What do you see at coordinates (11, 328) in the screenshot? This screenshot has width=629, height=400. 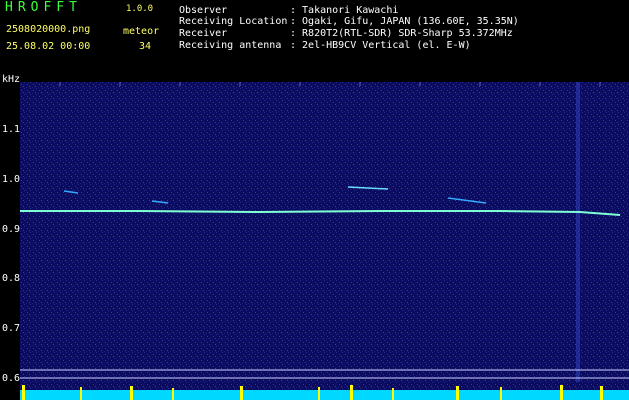 I see `y-tick-label: 0.7` at bounding box center [11, 328].